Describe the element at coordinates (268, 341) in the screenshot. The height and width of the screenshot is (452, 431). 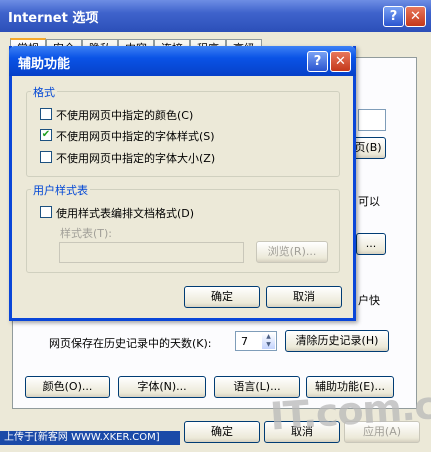
I see `stepper-arrows-icon: ▲ ▼` at that location.